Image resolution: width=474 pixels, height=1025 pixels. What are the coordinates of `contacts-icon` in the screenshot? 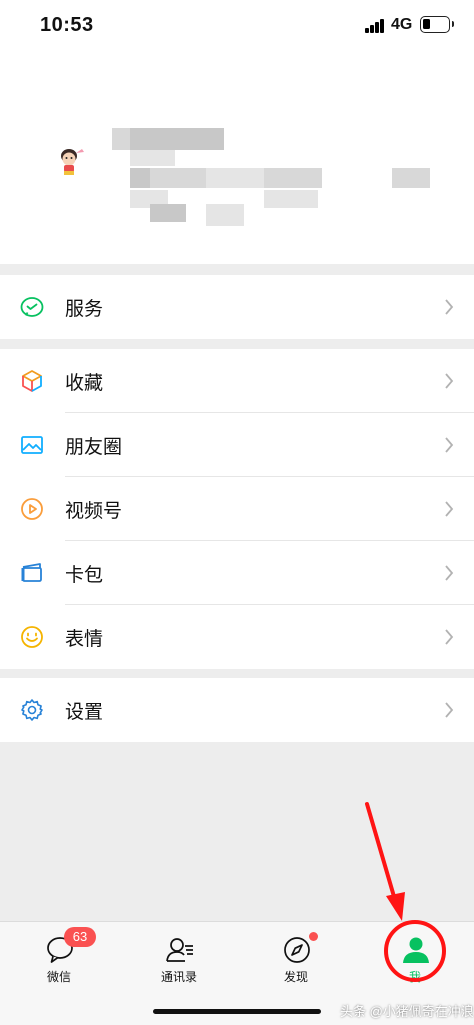 It's located at (179, 950).